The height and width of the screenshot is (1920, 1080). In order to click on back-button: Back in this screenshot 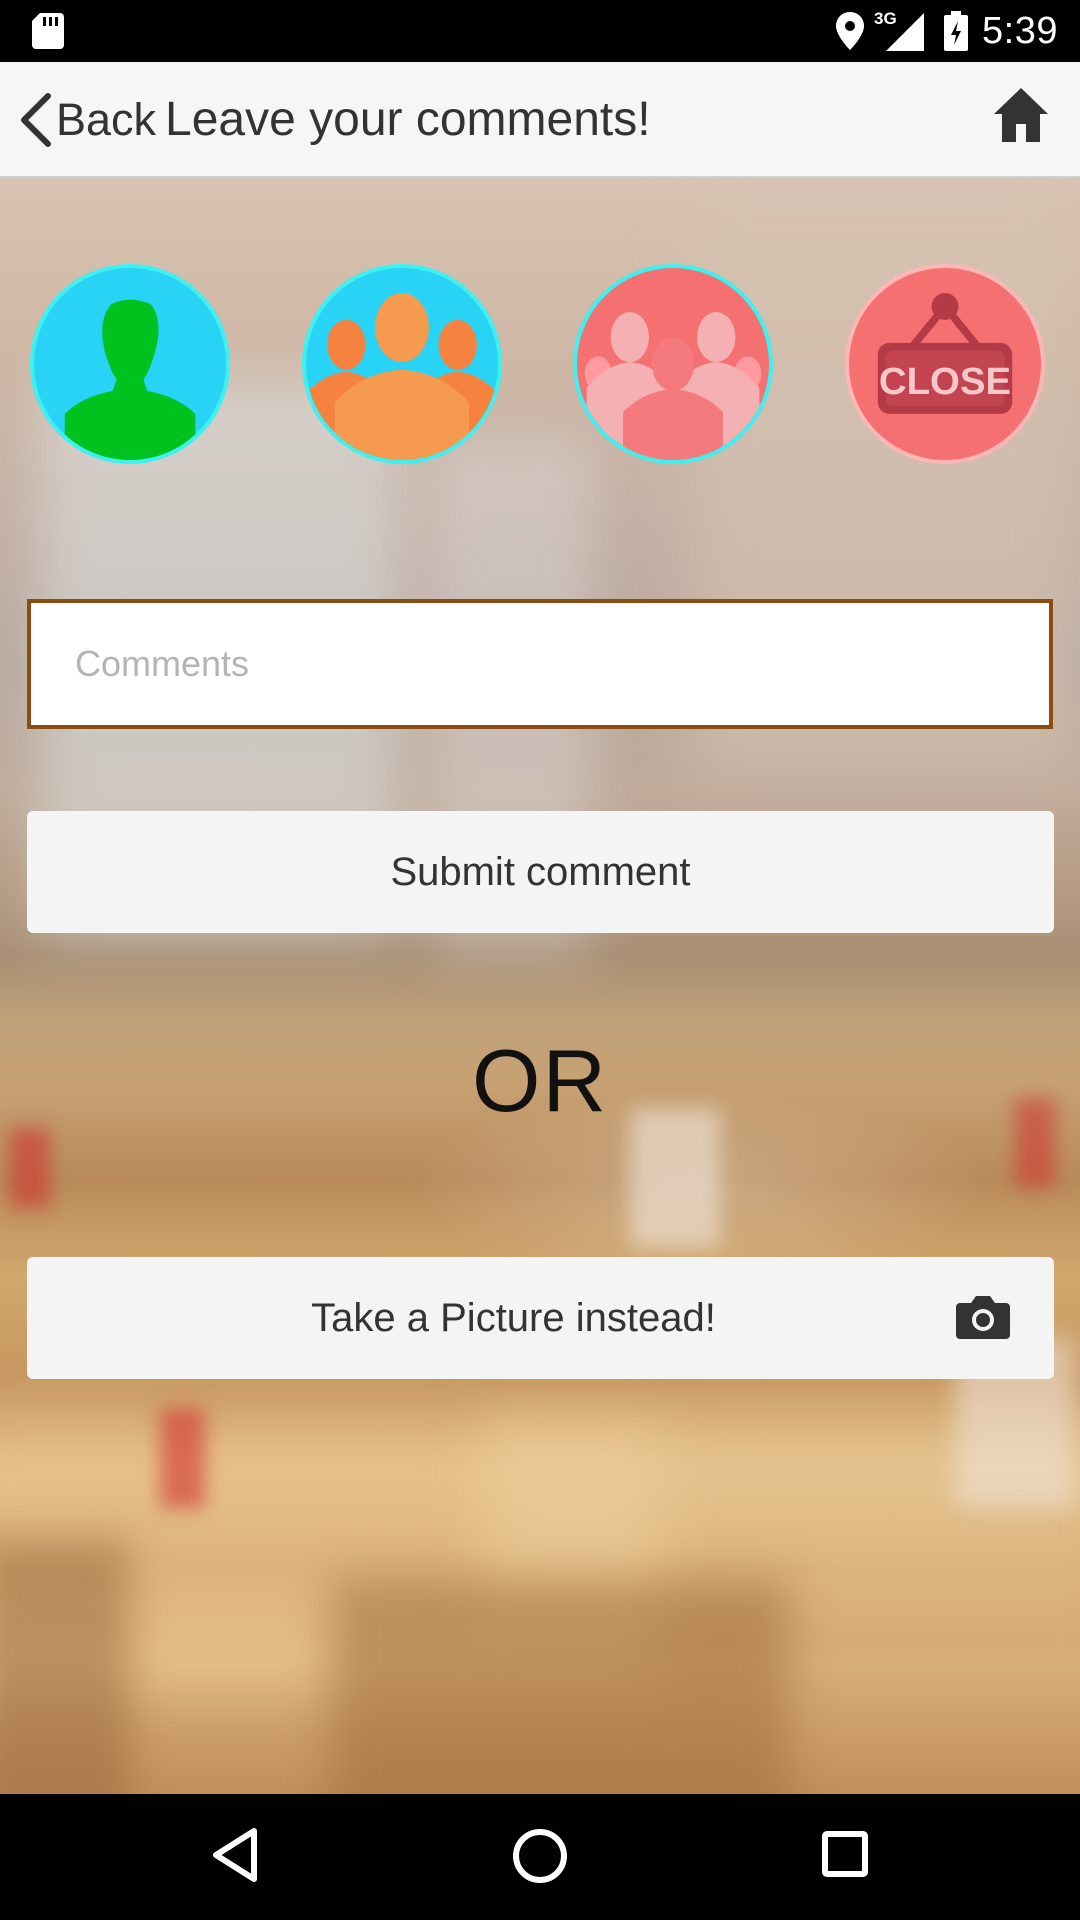, I will do `click(87, 120)`.